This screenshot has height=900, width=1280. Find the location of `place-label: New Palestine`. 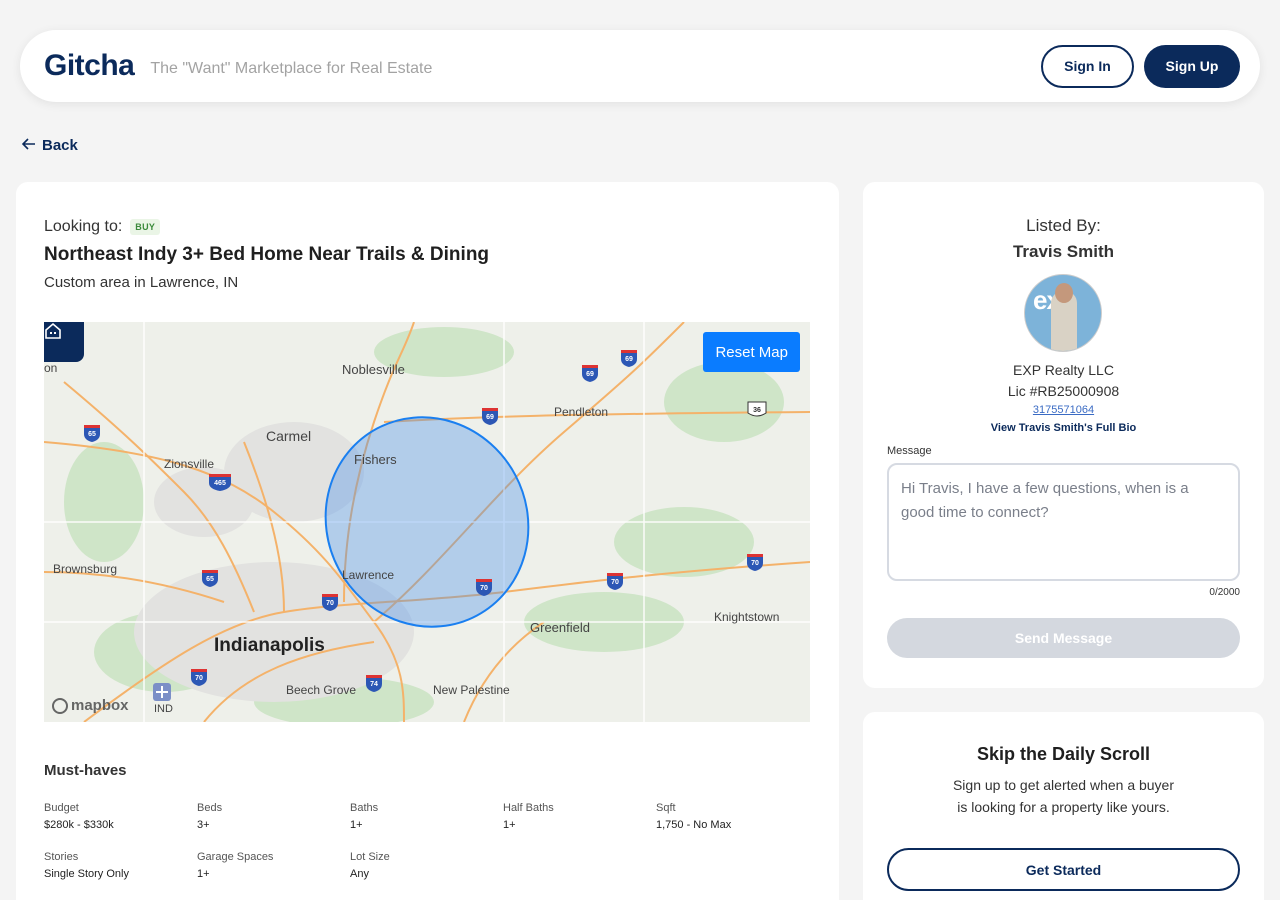

place-label: New Palestine is located at coordinates (471, 690).